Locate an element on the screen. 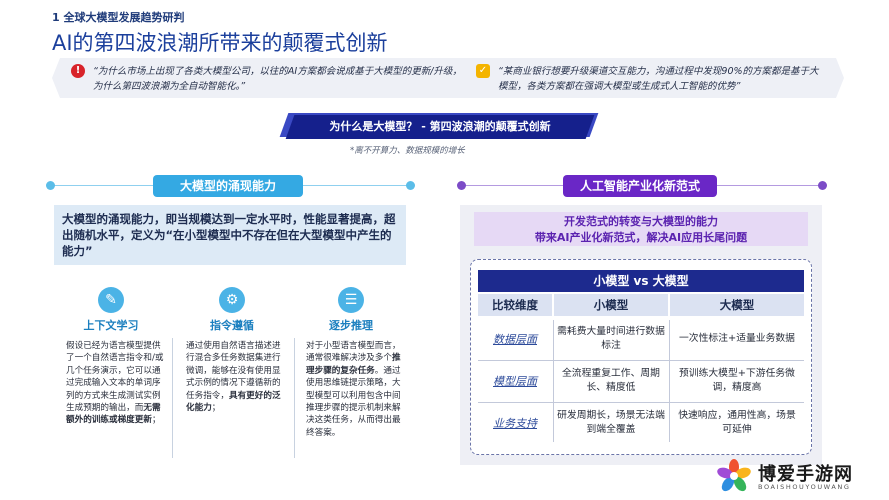 This screenshot has height=500, width=889. banner-title: 为什么是大模型？ - 第四波浪潮的颠覆式创新 is located at coordinates (440, 126).